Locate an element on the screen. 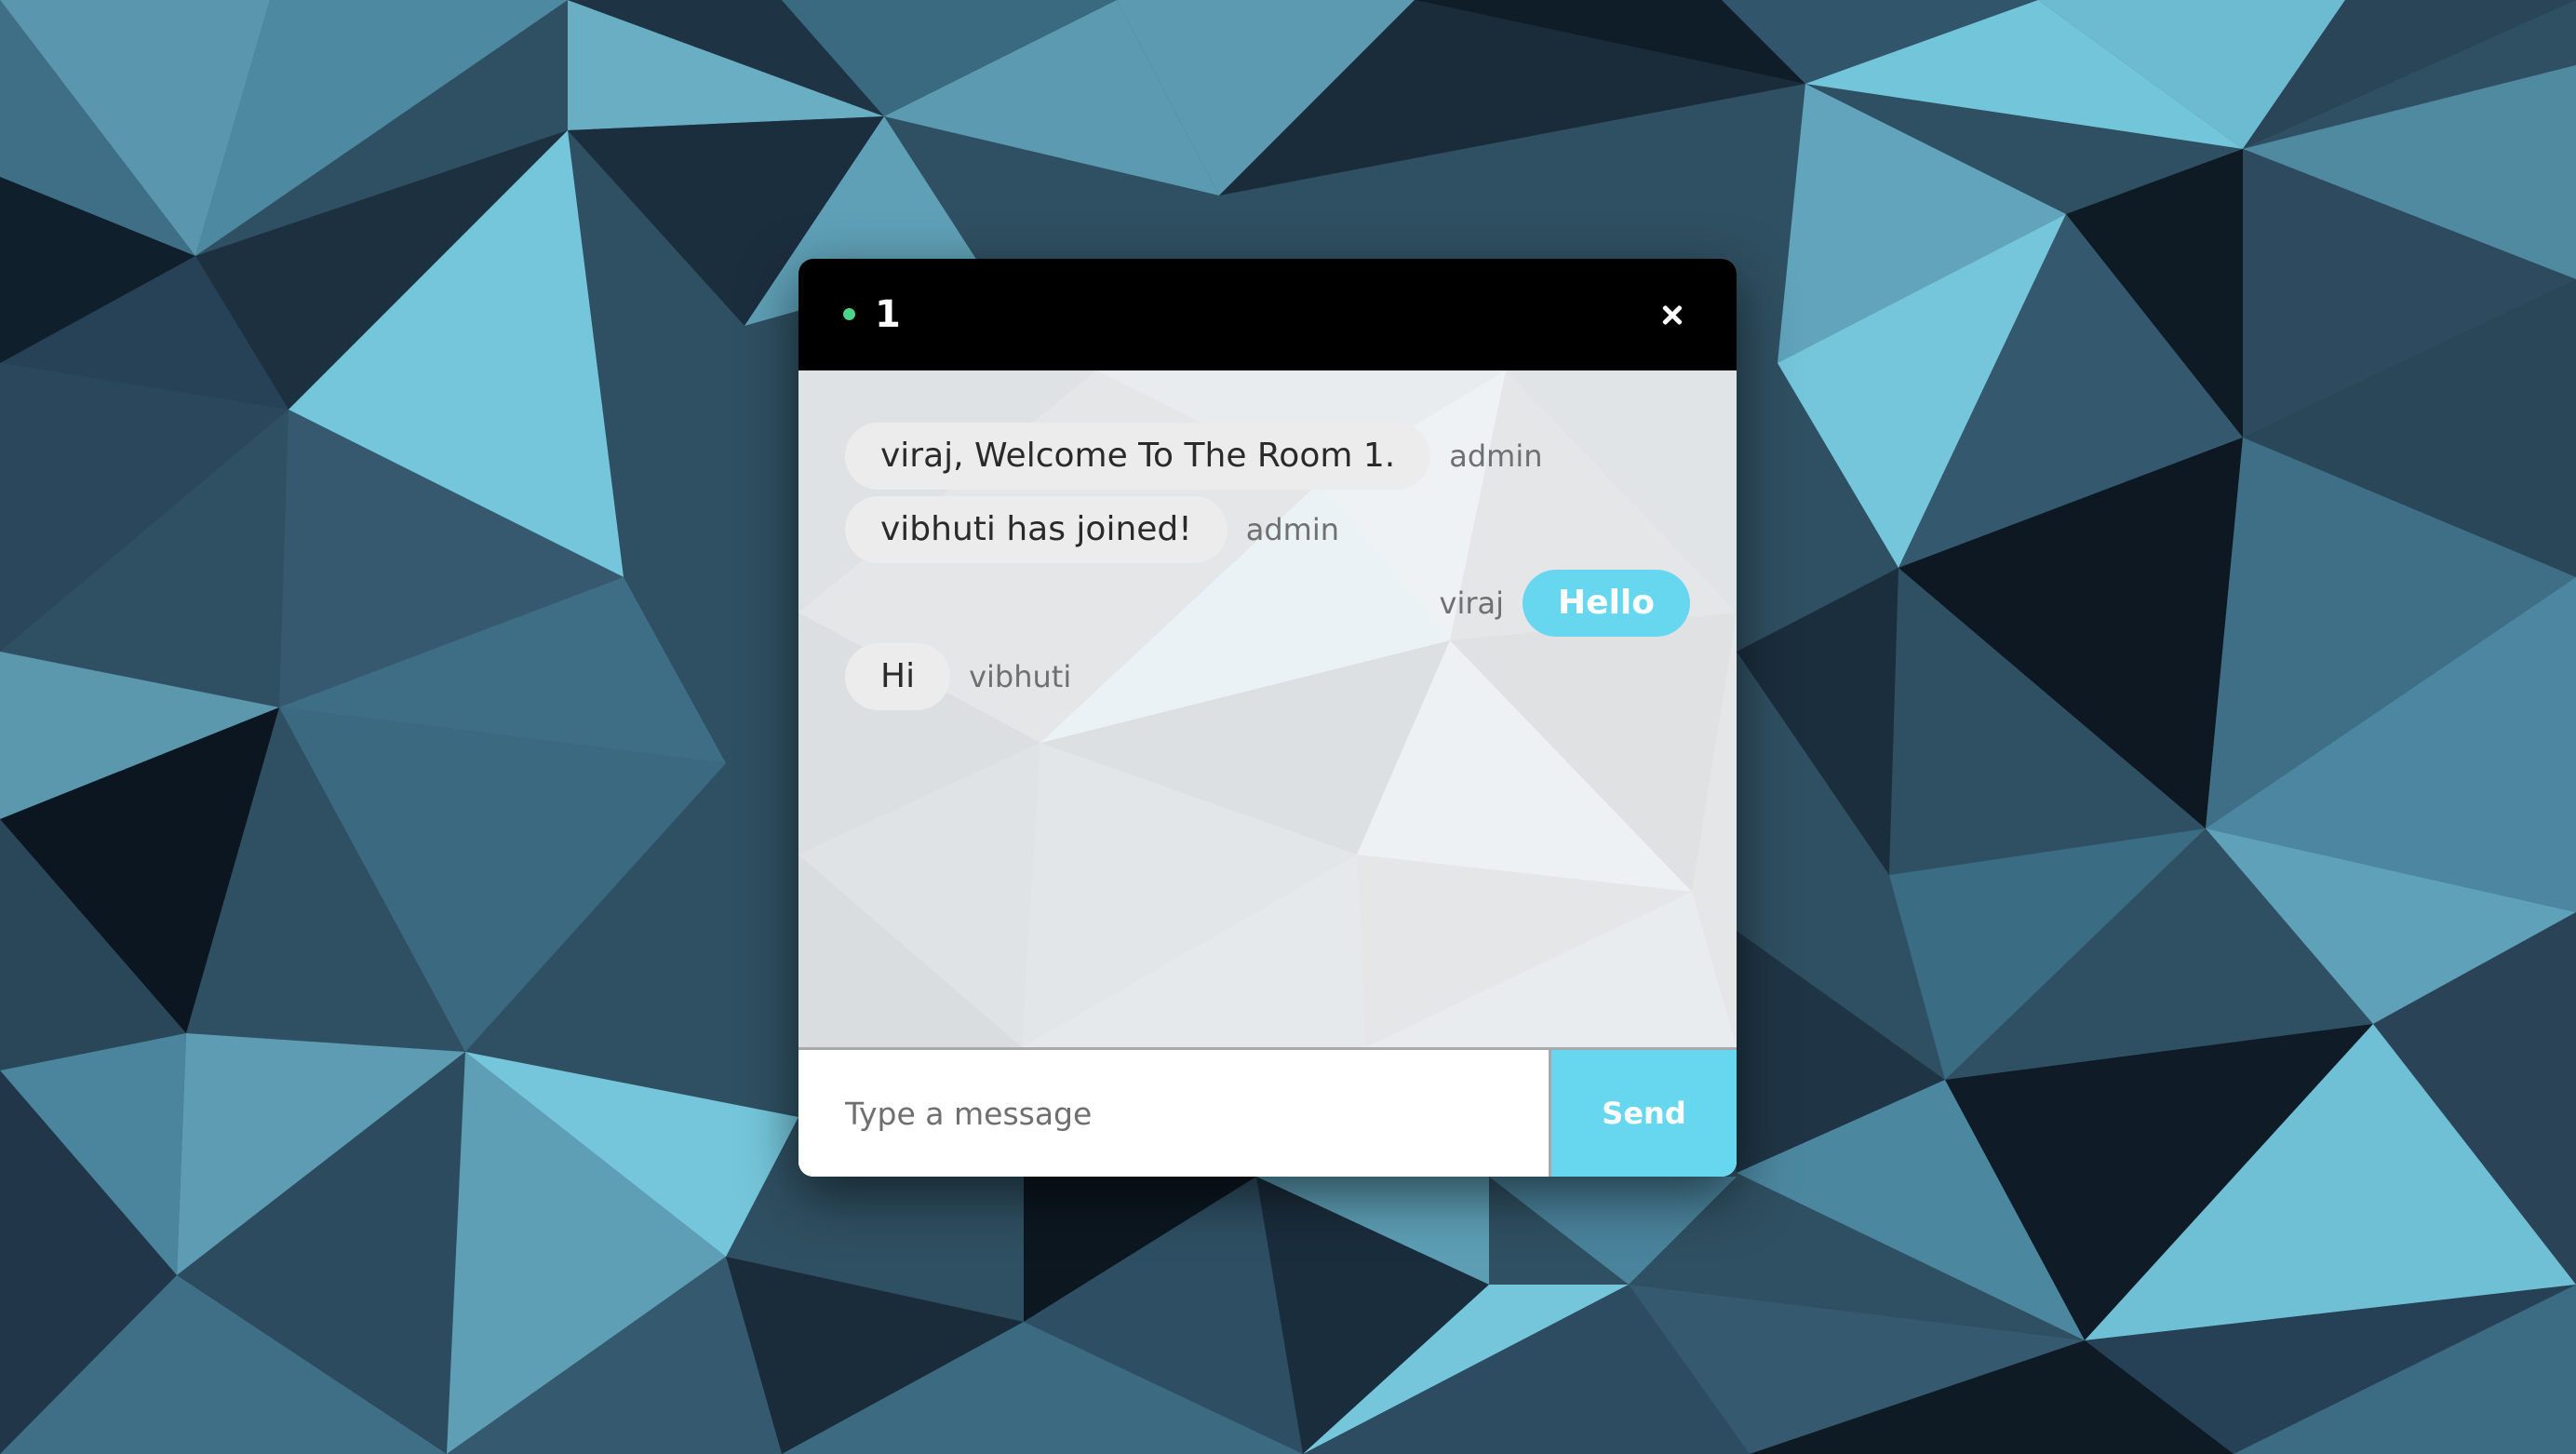 Image resolution: width=2576 pixels, height=1454 pixels. message-bubble: vibhuti has joined! is located at coordinates (1036, 529).